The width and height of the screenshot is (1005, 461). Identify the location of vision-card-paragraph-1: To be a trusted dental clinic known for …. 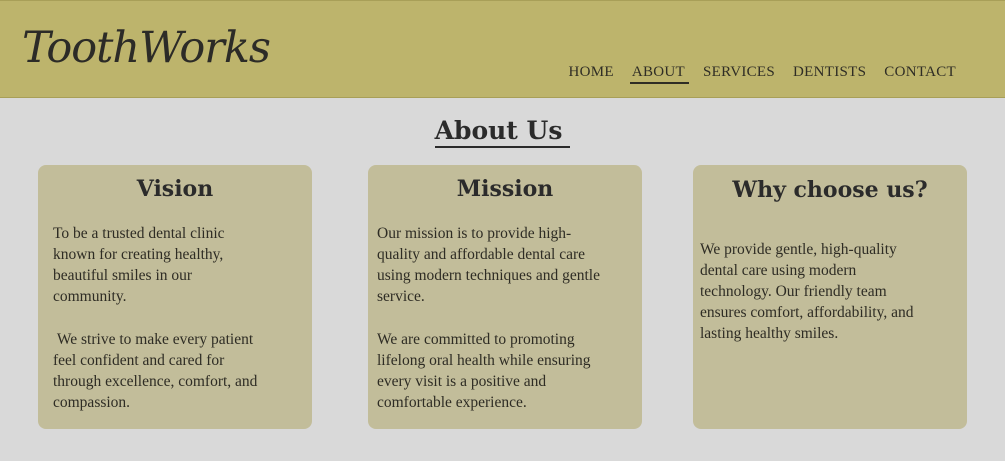
(139, 265).